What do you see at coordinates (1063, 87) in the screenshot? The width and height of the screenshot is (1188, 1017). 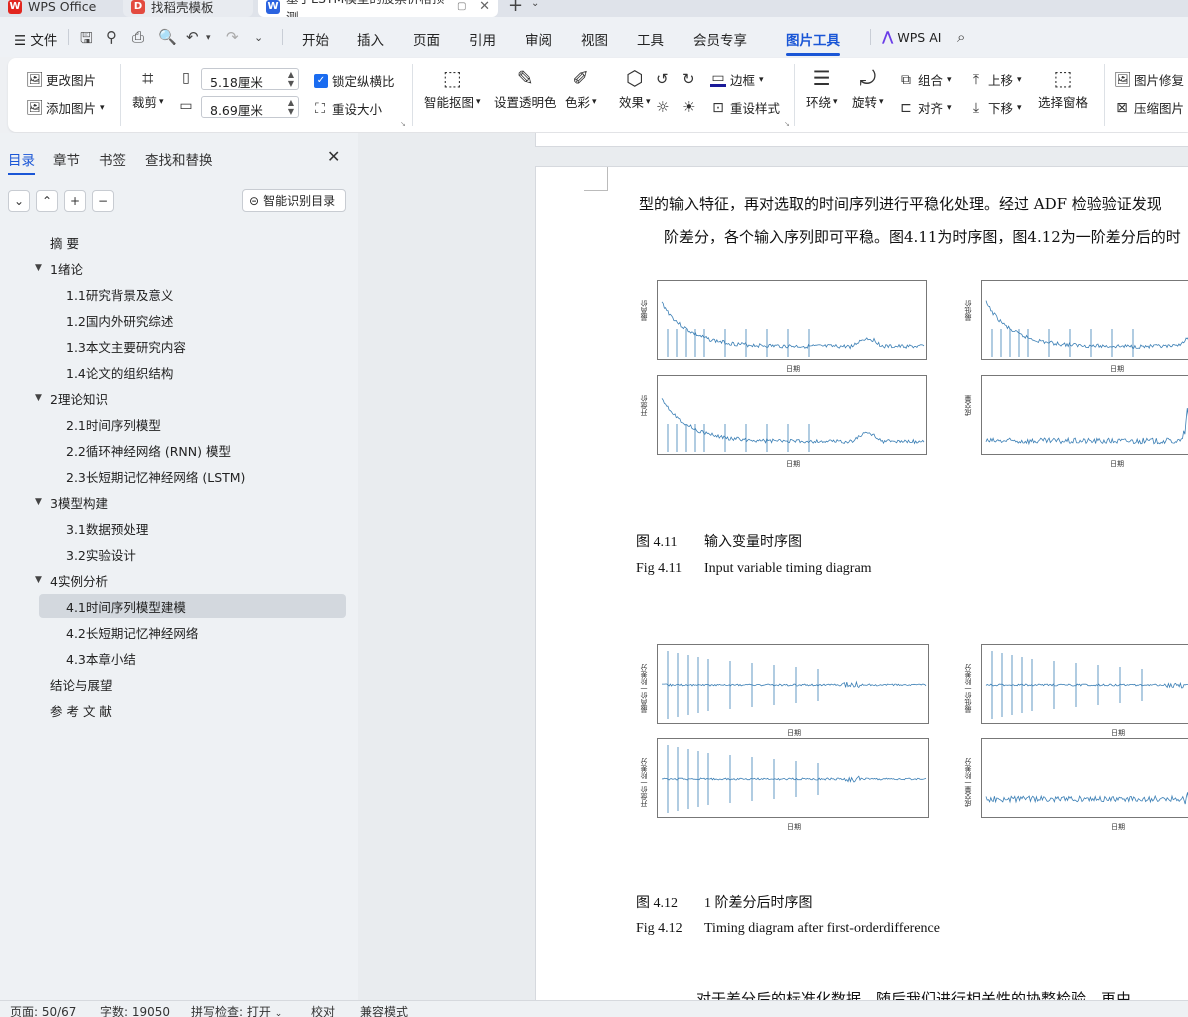 I see `selection-pane-button: ⬚ 选择窗格` at bounding box center [1063, 87].